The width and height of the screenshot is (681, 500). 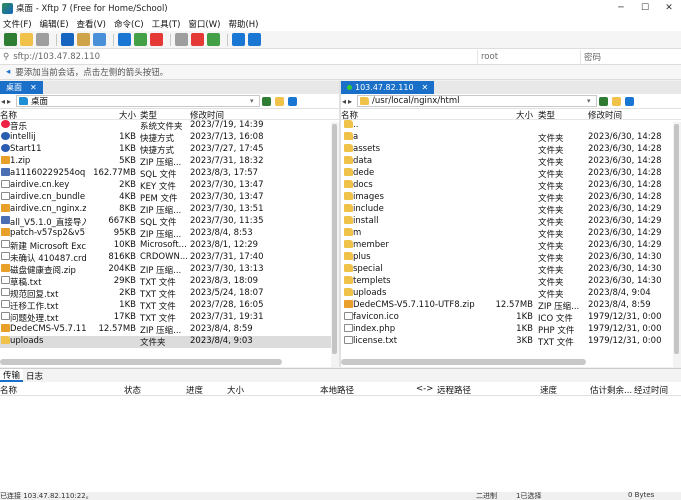 I want to click on file-row: 问题处理.txt 17KB TXT 文件 2023/7/31, 19:31, so click(x=169, y=318).